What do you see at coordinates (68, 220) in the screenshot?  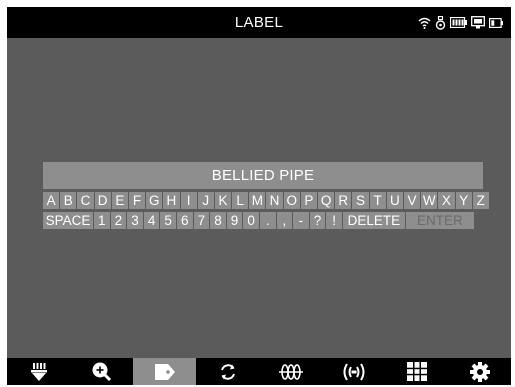 I see `key-space: SPACE` at bounding box center [68, 220].